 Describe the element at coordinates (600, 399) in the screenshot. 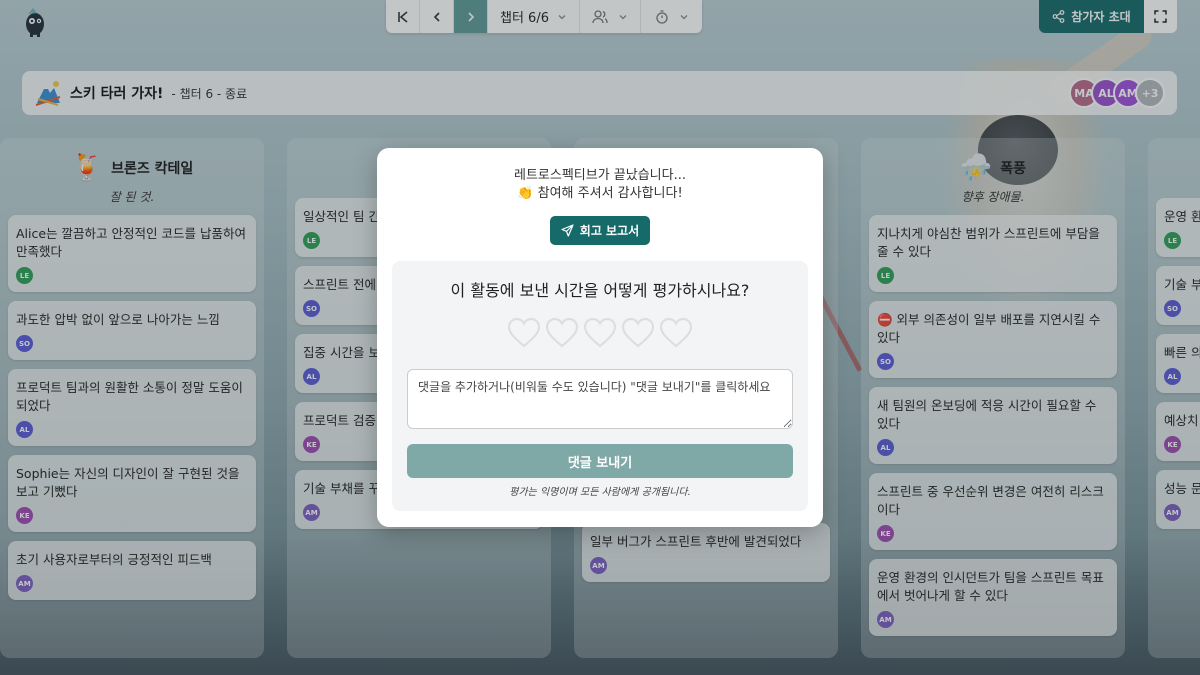

I see `comment-textarea` at that location.